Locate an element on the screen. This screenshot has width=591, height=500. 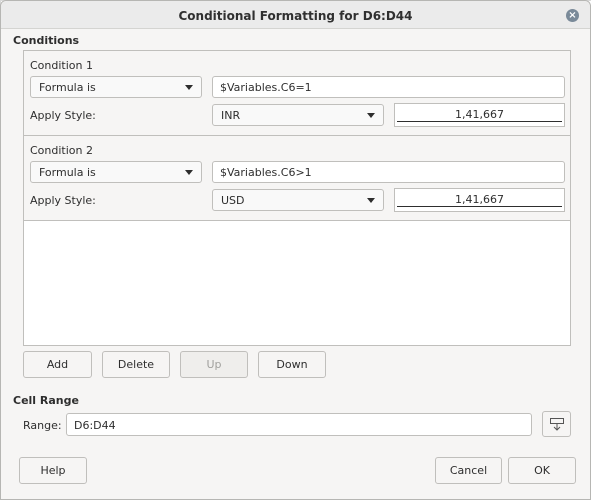
condition-1-style-value: INR is located at coordinates (231, 115).